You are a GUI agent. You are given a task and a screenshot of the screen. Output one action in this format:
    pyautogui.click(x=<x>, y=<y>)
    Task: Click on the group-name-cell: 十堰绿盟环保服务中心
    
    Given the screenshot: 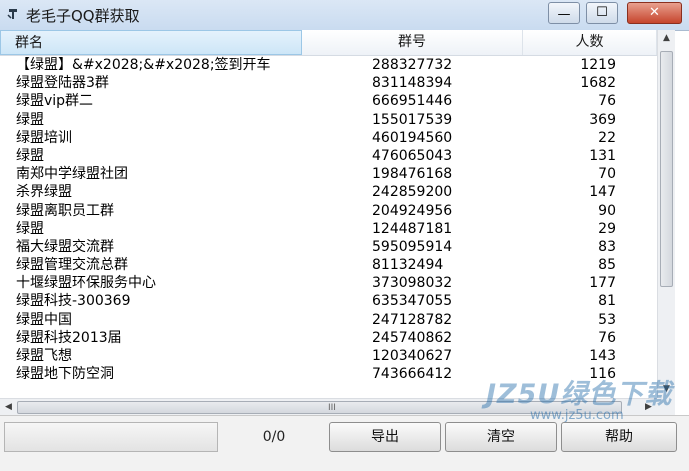 What is the action you would take?
    pyautogui.click(x=86, y=283)
    